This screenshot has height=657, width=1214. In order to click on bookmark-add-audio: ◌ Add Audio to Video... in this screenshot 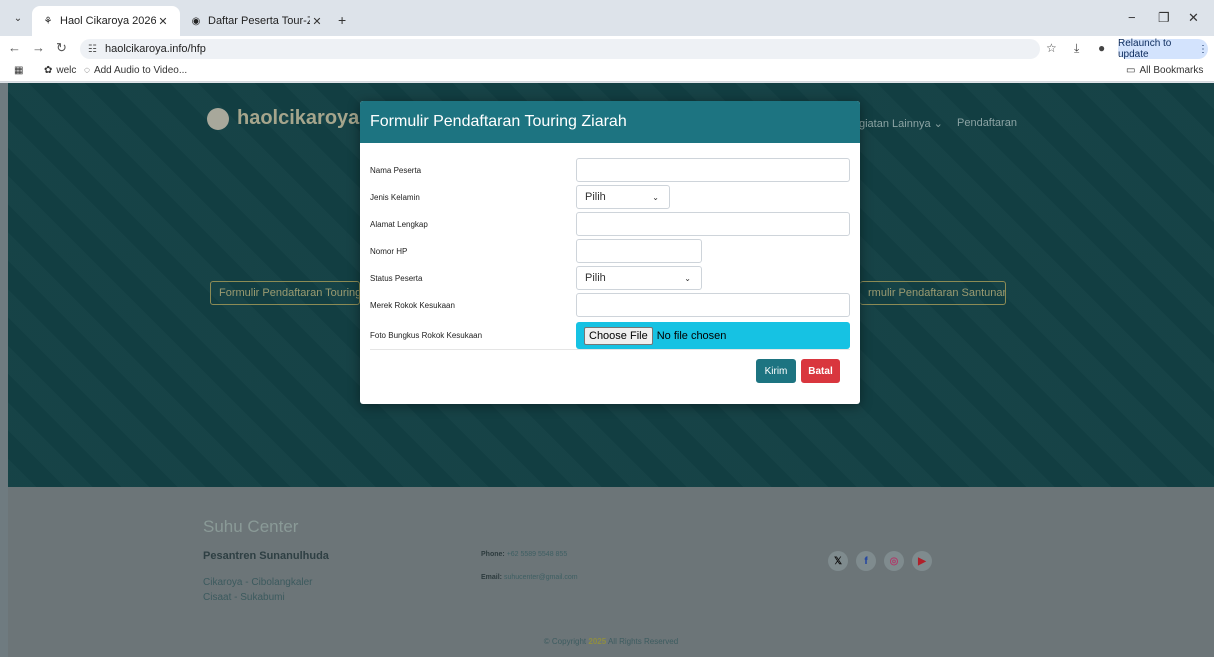, I will do `click(135, 70)`.